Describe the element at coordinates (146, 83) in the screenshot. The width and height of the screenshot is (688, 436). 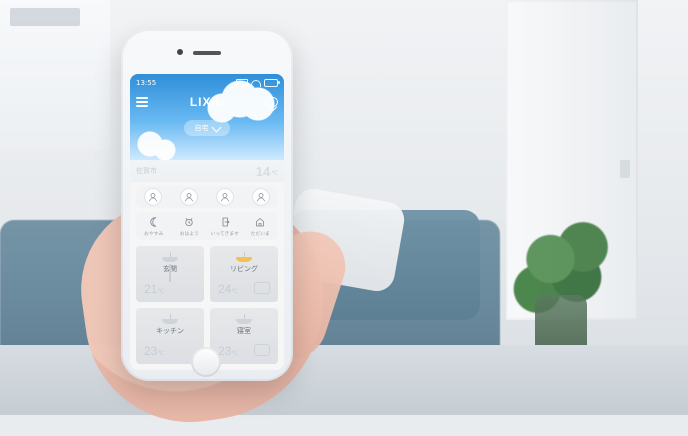
I see `status-time: 13:55` at that location.